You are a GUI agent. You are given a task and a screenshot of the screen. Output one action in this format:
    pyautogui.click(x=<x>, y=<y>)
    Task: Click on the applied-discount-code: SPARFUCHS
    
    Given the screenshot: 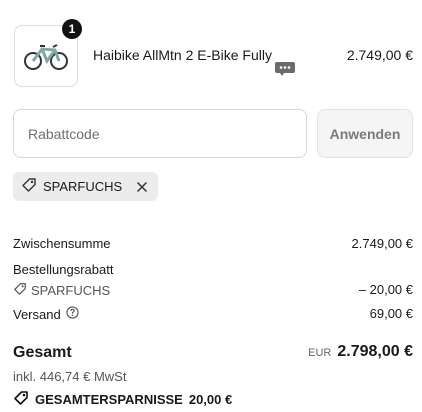 What is the action you would take?
    pyautogui.click(x=83, y=186)
    